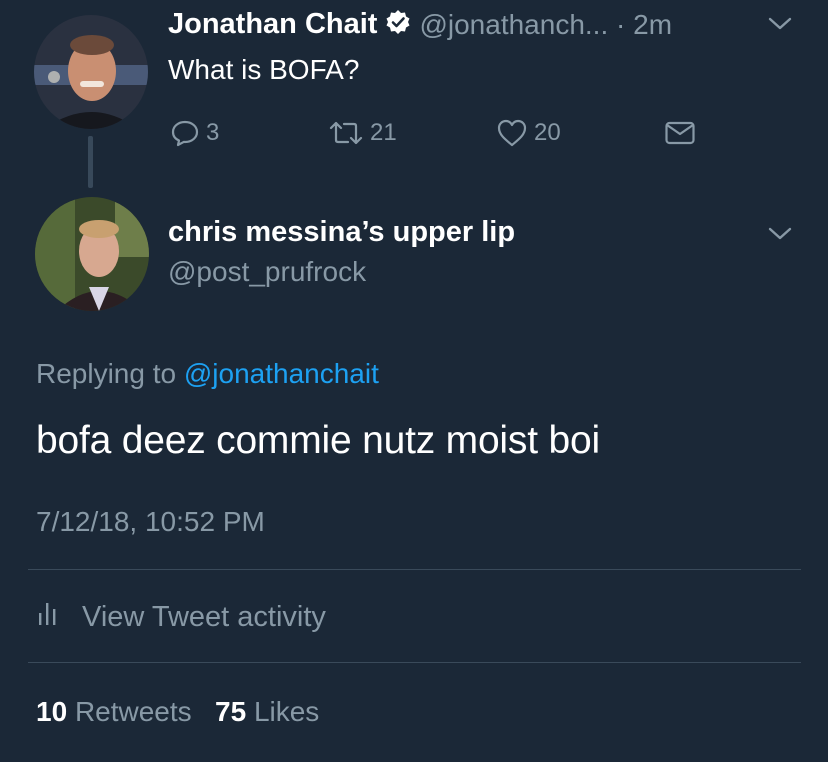 This screenshot has width=828, height=762. What do you see at coordinates (546, 24) in the screenshot?
I see `parent-handle-time: @jonathanch... · 2m` at bounding box center [546, 24].